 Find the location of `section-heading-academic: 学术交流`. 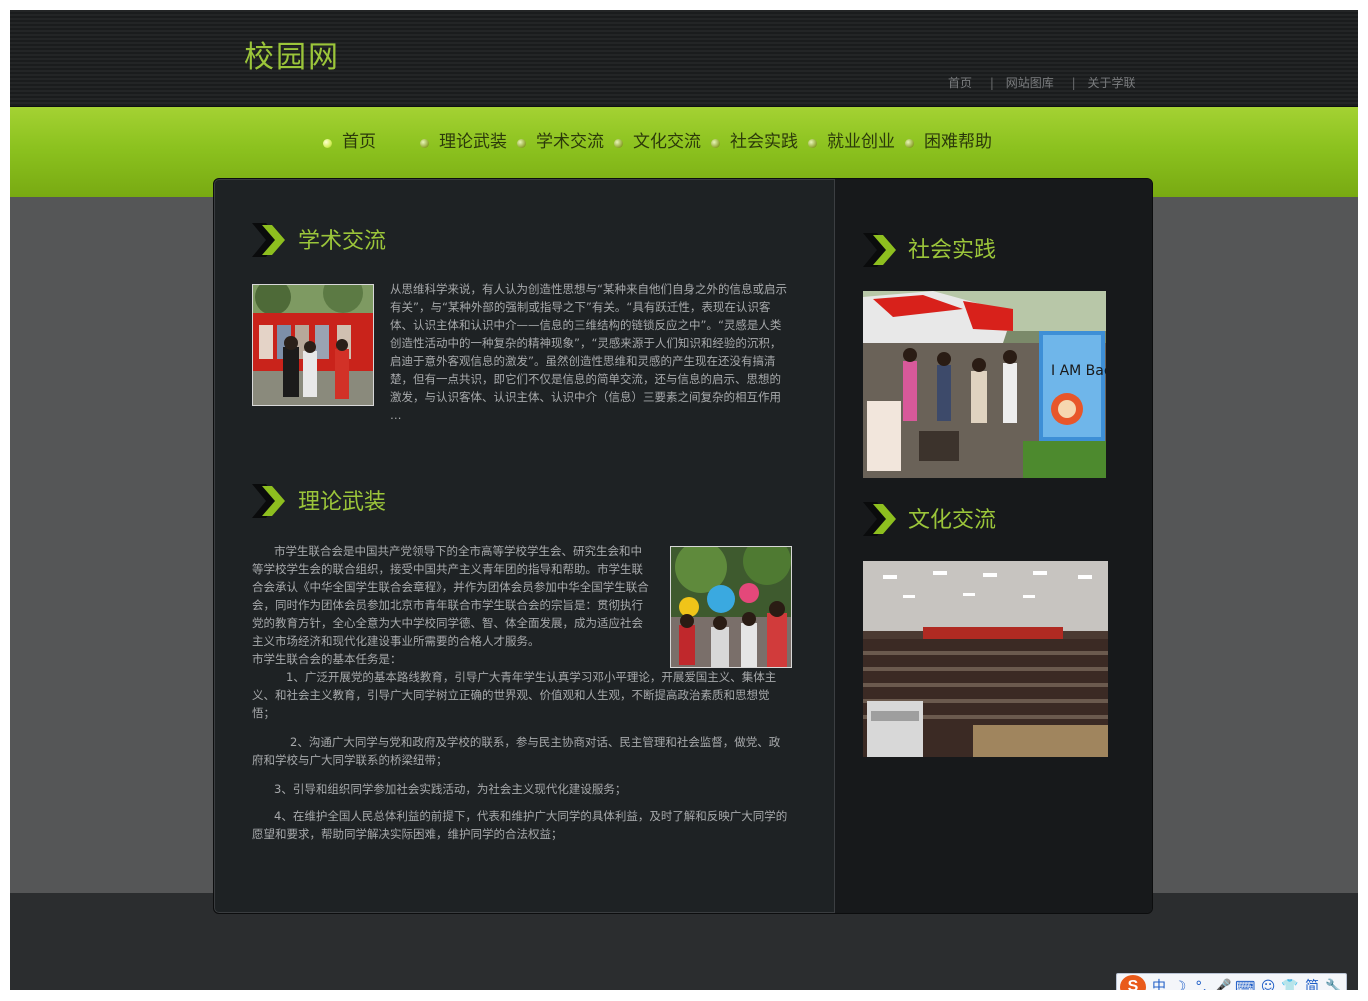

section-heading-academic: 学术交流 is located at coordinates (342, 239).